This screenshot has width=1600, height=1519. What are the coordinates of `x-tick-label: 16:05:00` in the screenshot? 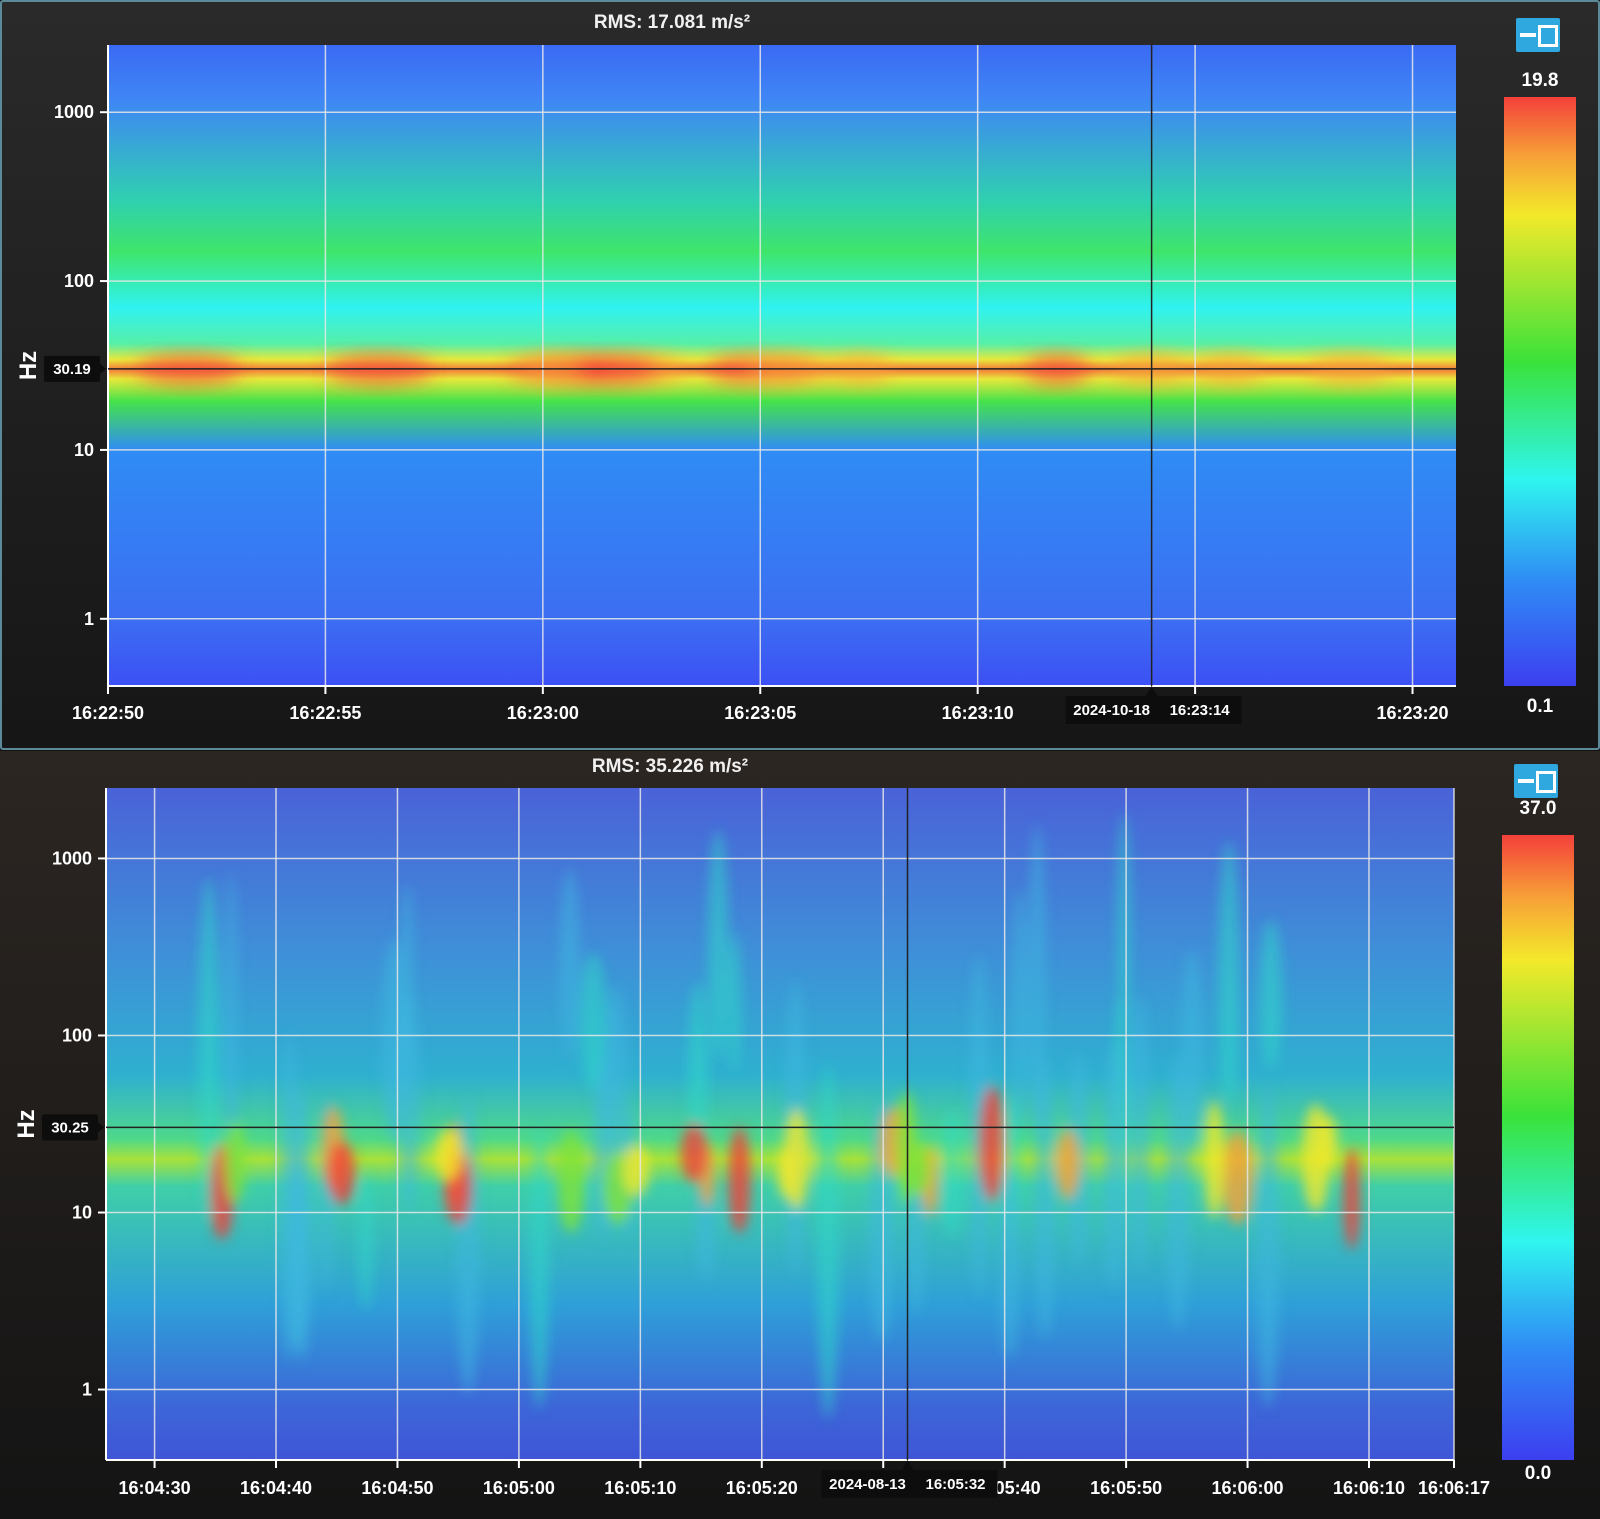 It's located at (519, 1488).